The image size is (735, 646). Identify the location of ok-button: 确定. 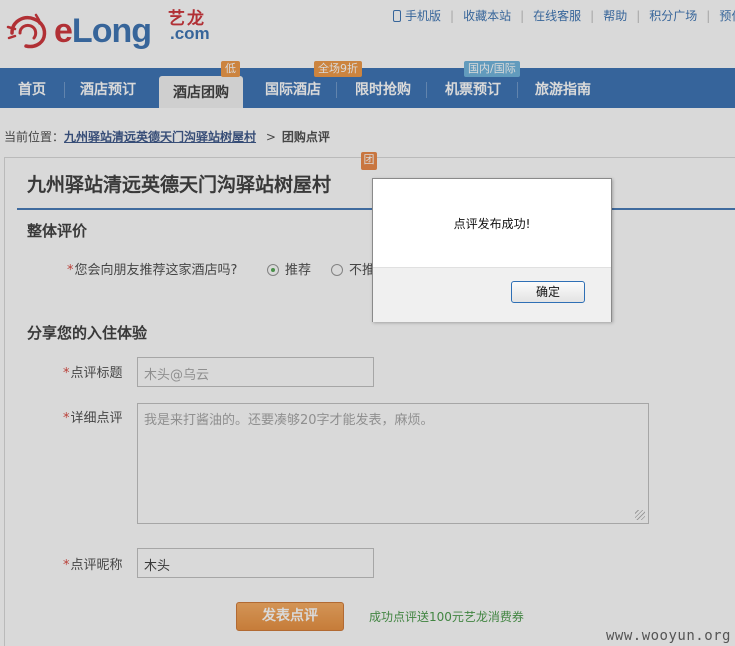
(548, 292).